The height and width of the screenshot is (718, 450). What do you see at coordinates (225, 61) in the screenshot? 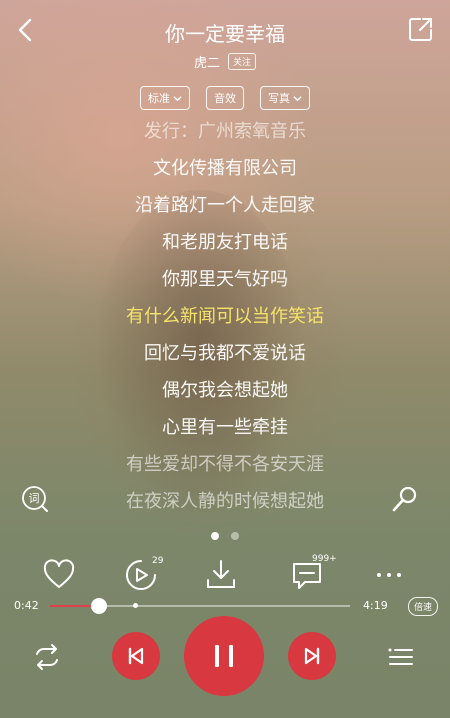
I see `artist-row: 虎二 关注` at bounding box center [225, 61].